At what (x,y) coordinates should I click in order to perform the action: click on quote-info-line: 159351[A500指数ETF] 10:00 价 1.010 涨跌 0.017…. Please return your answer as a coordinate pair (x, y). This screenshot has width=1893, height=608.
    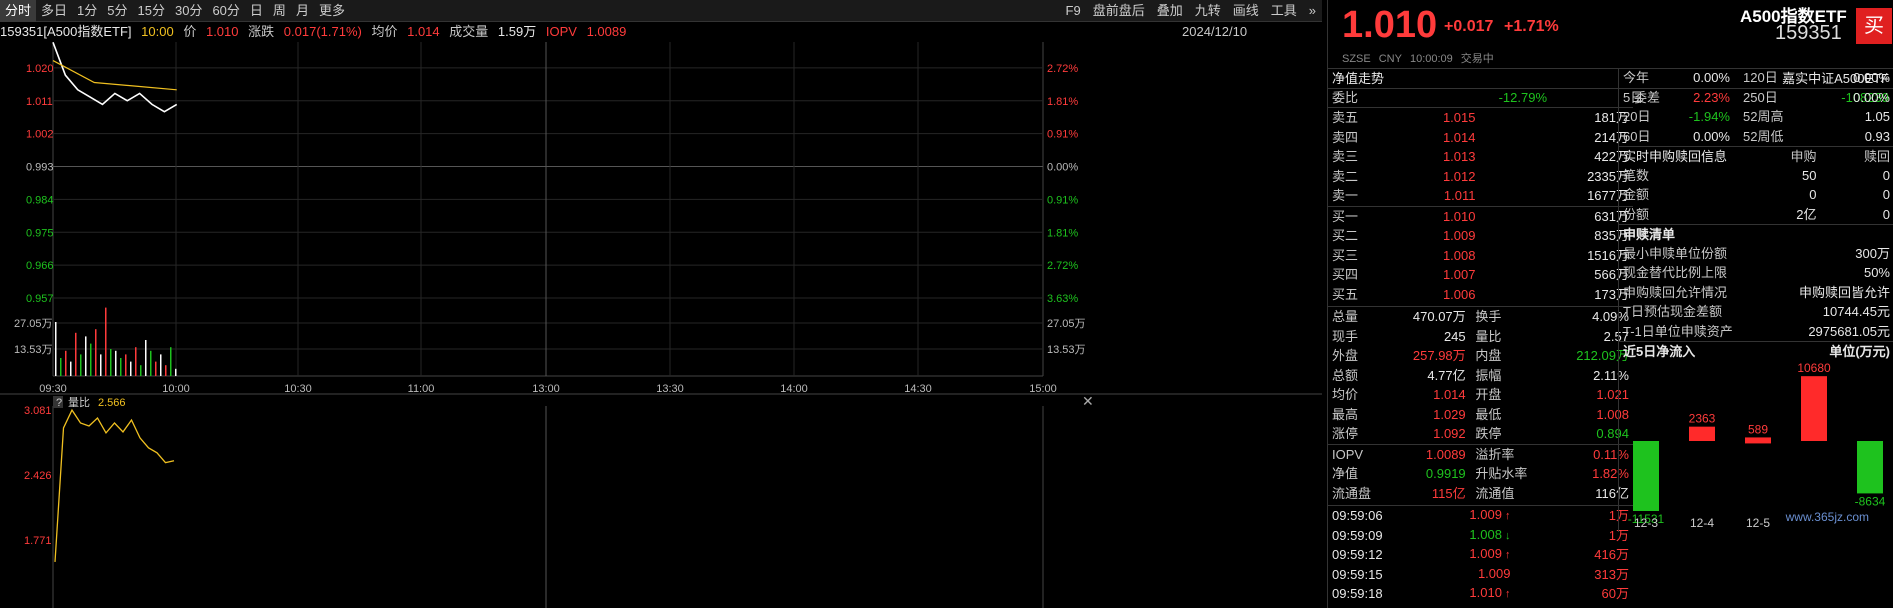
    Looking at the image, I should click on (661, 32).